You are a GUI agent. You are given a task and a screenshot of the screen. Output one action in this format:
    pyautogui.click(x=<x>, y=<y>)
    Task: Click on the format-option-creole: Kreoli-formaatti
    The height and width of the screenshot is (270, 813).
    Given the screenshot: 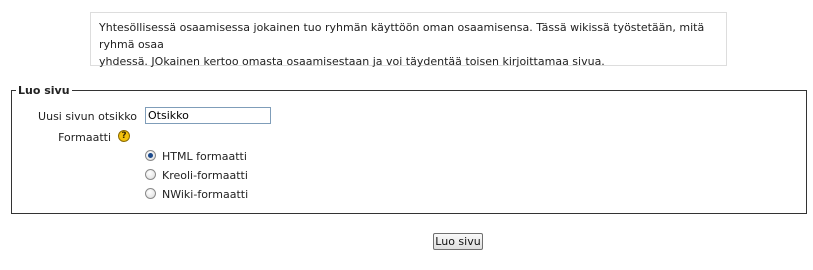 What is the action you would take?
    pyautogui.click(x=245, y=176)
    